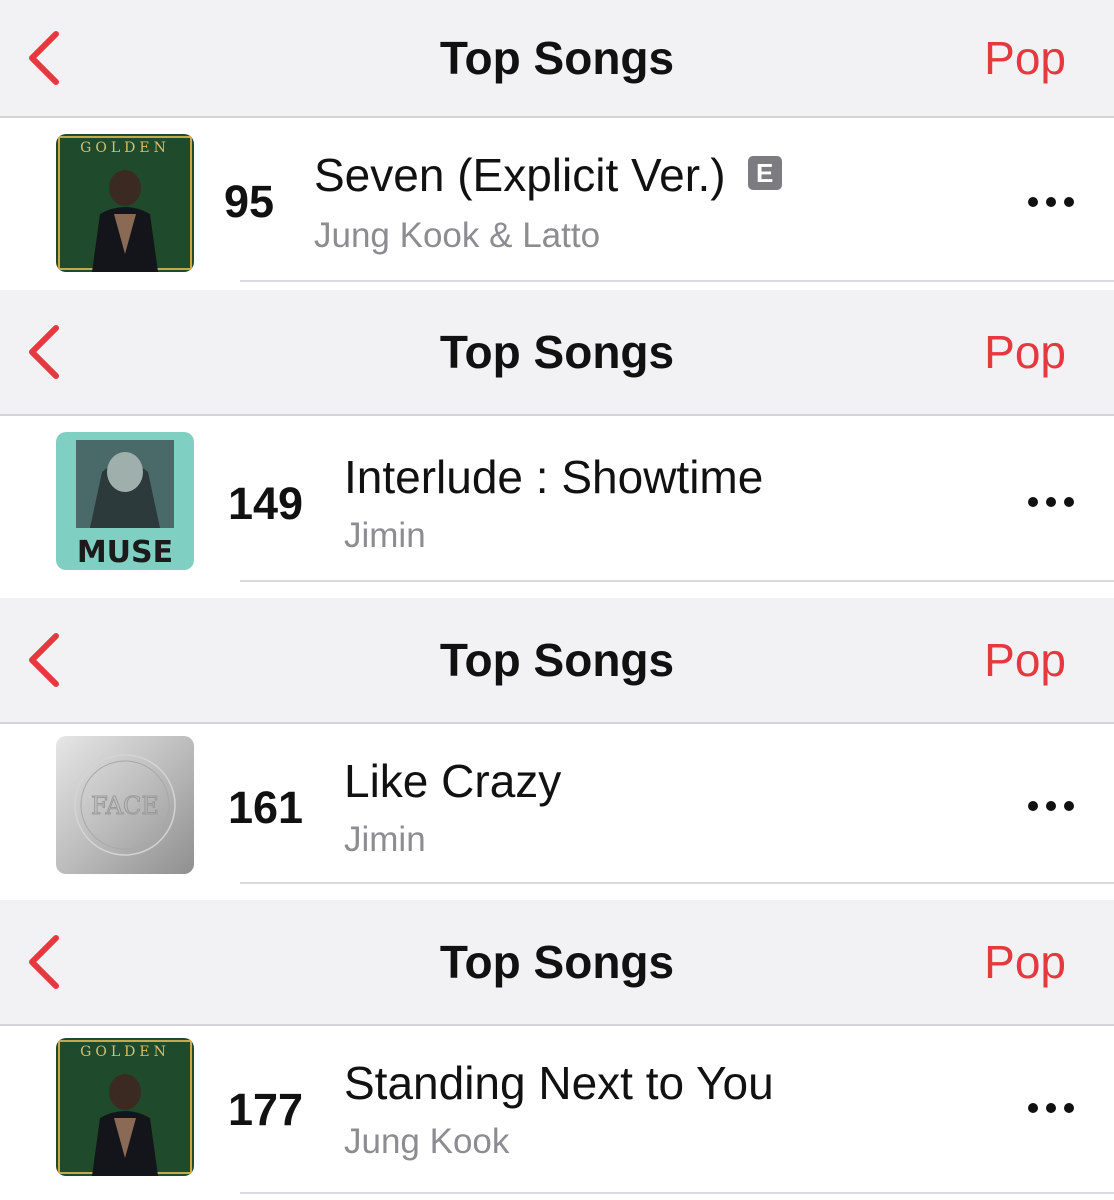 This screenshot has height=1200, width=1114. Describe the element at coordinates (266, 503) in the screenshot. I see `chart-rank: 149` at that location.